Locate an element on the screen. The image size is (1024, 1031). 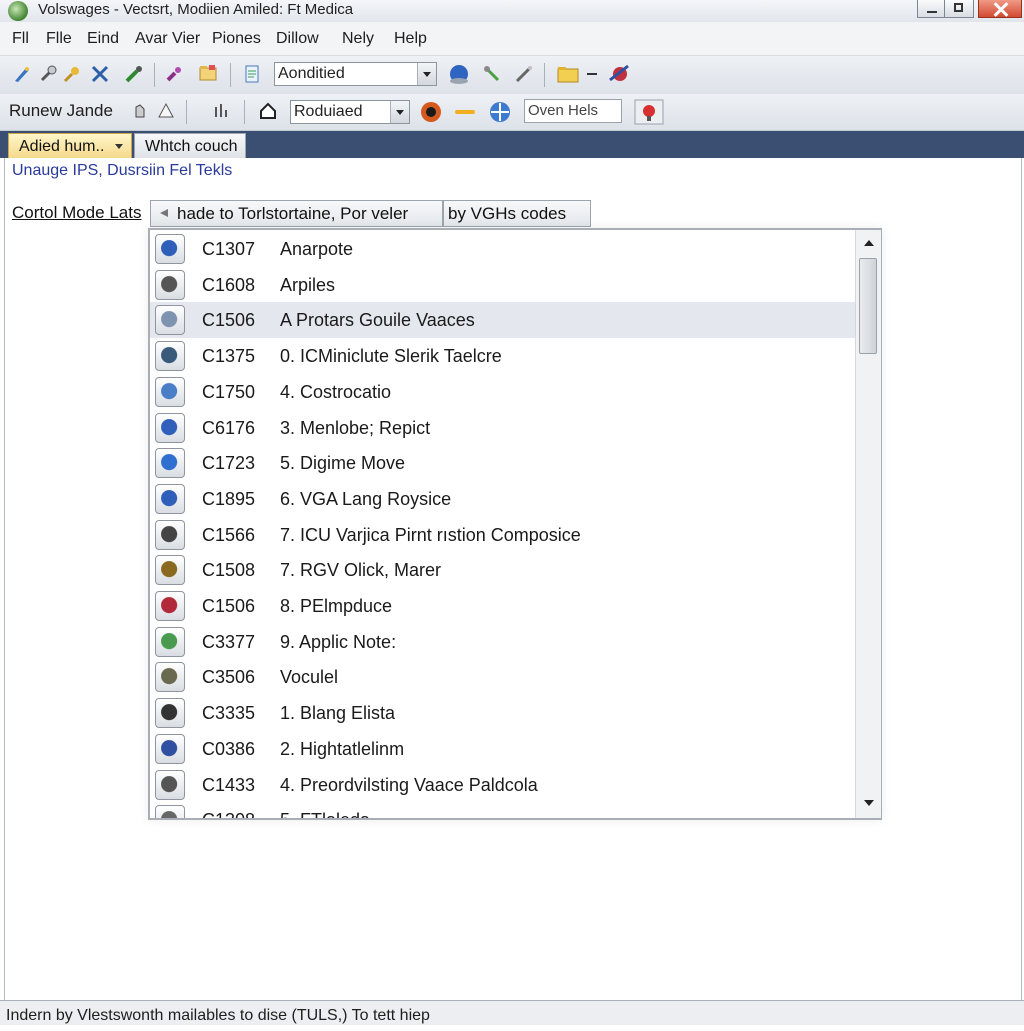
menu-item-fll: Fll is located at coordinates (20, 39).